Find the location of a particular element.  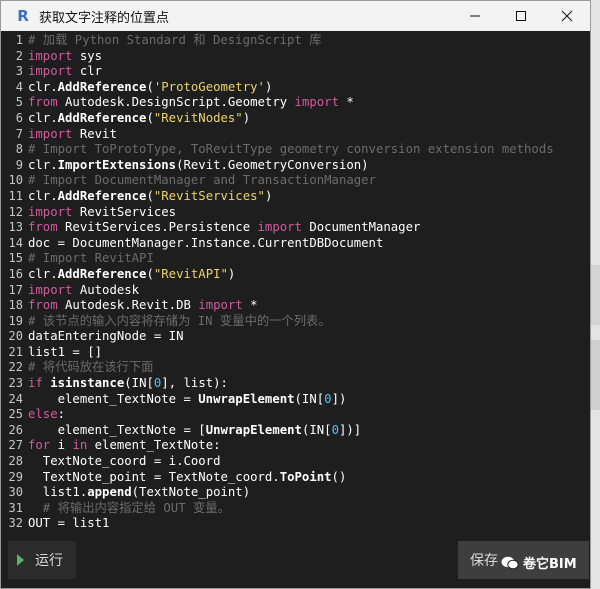

code-text: clr.AddReference('ProtoGeometry') is located at coordinates (147, 88).